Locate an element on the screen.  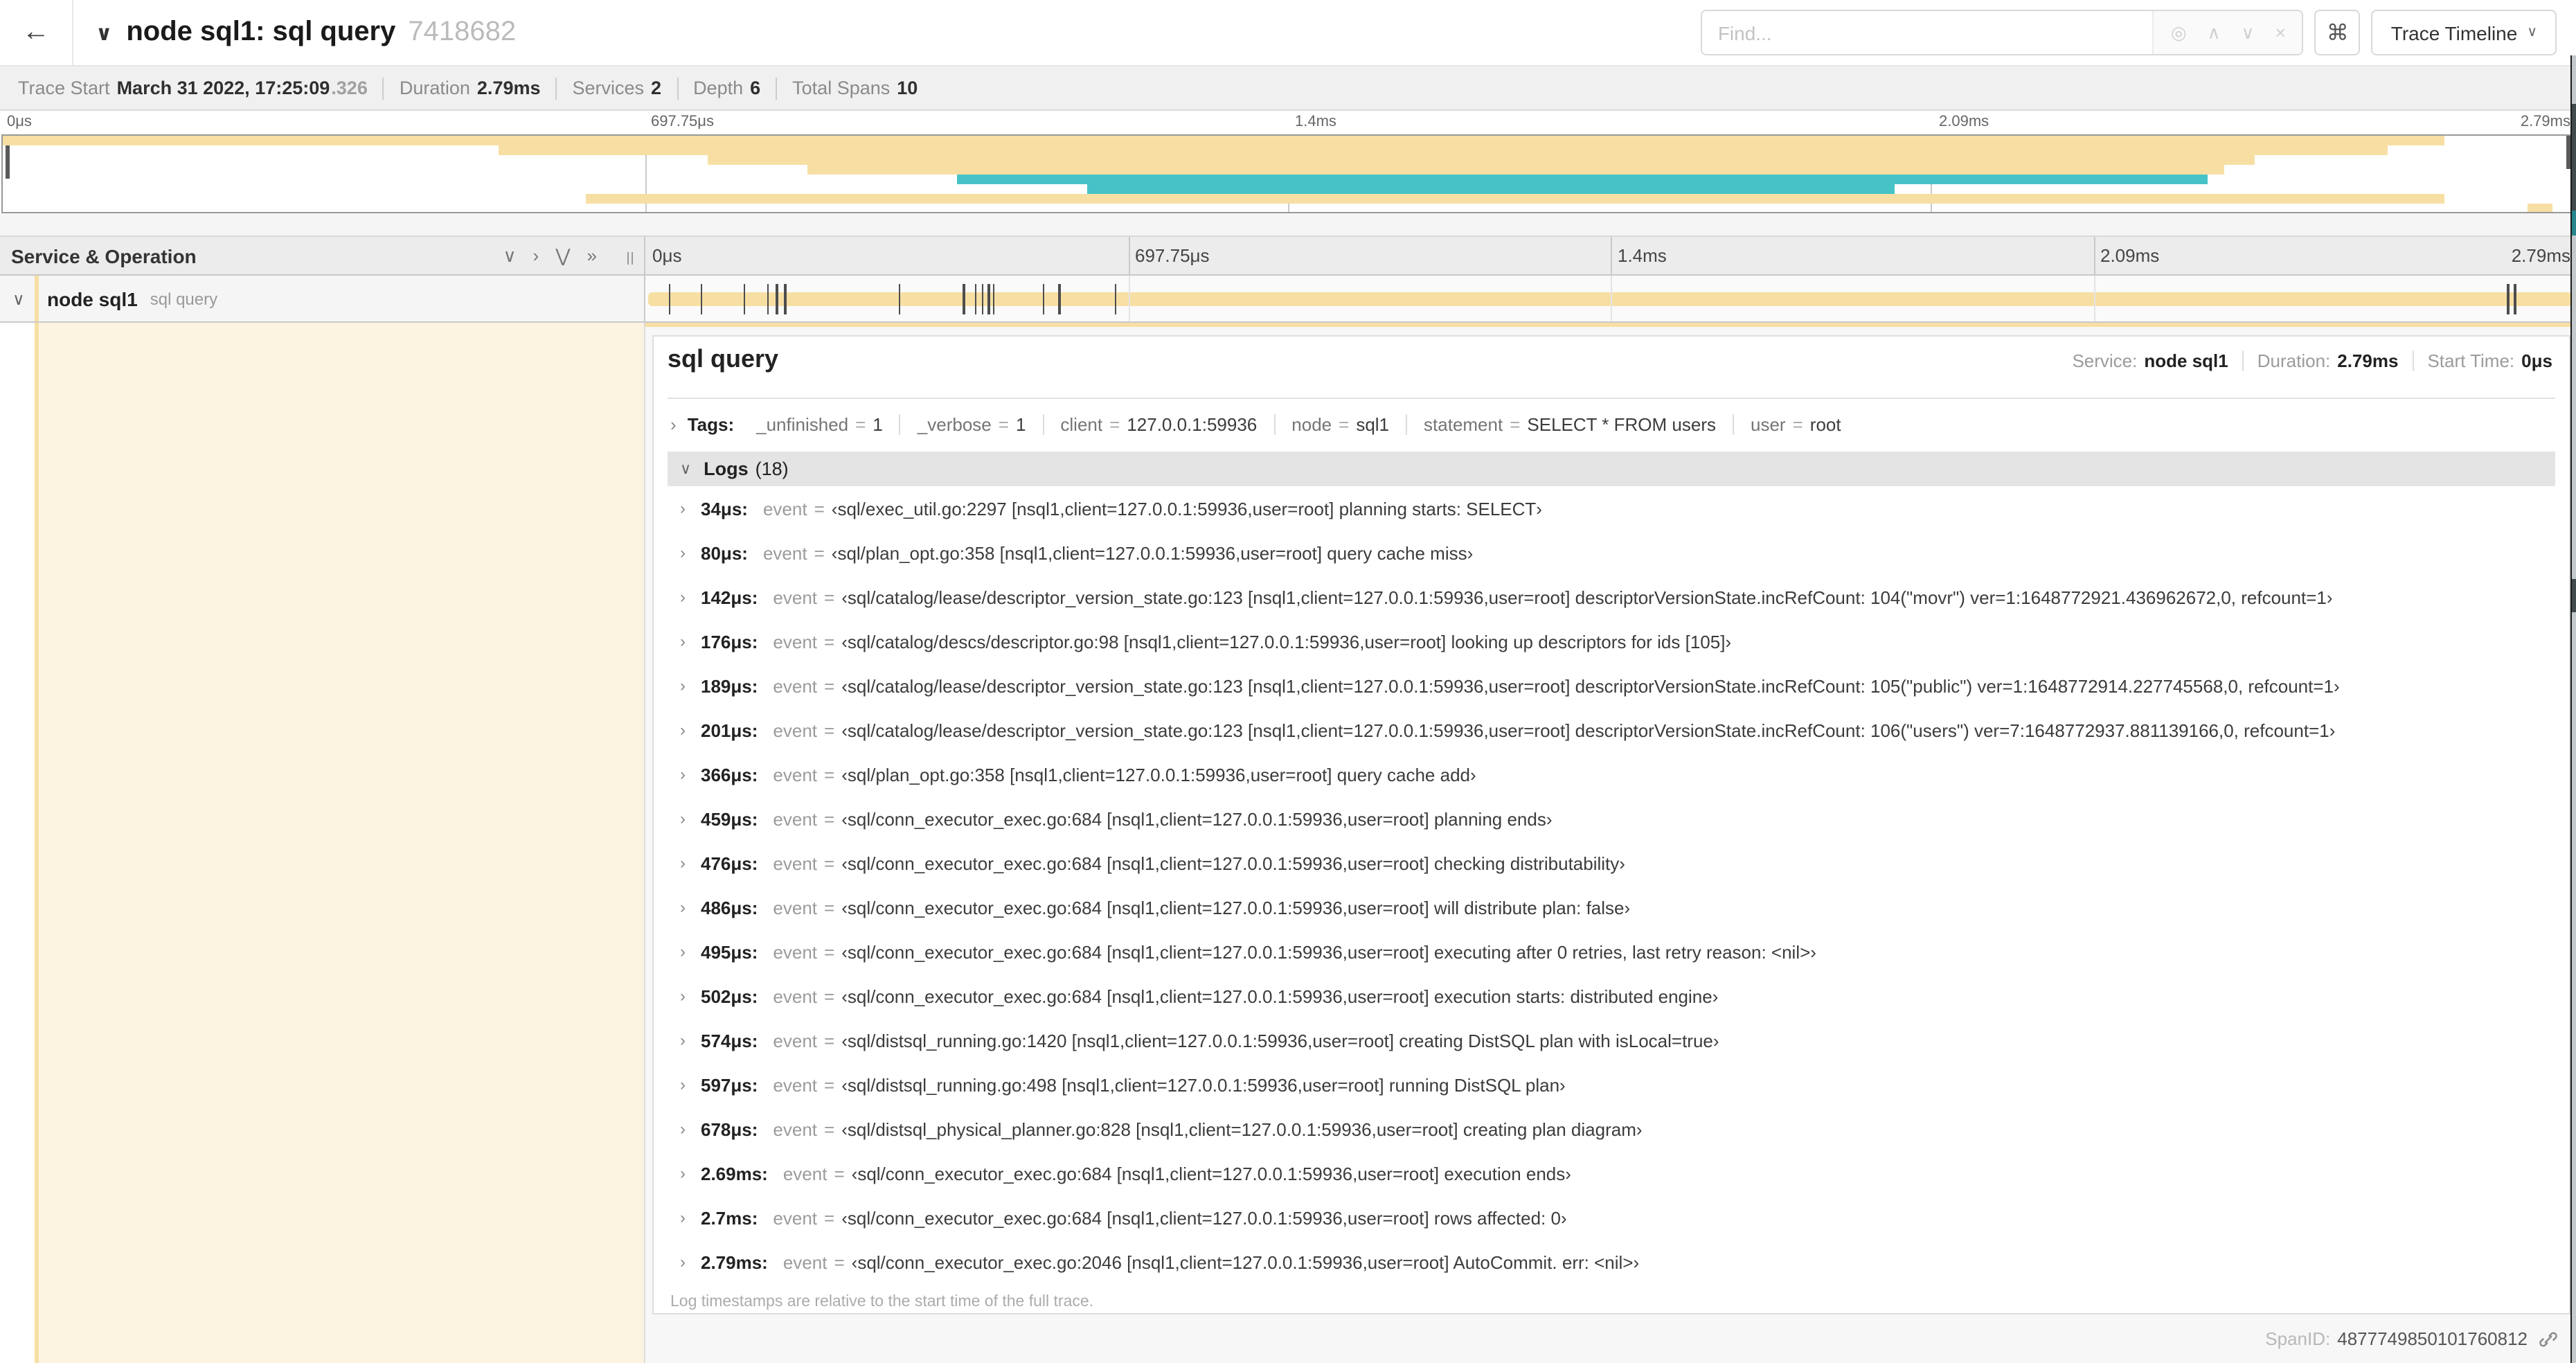
collapse-all-icon: ⋁ is located at coordinates (562, 256).